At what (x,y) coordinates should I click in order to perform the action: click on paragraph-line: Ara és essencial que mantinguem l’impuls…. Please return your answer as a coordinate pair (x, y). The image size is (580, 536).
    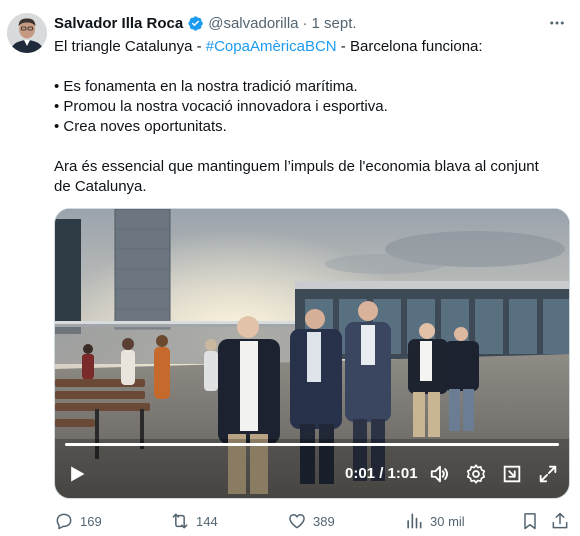
    Looking at the image, I should click on (296, 166).